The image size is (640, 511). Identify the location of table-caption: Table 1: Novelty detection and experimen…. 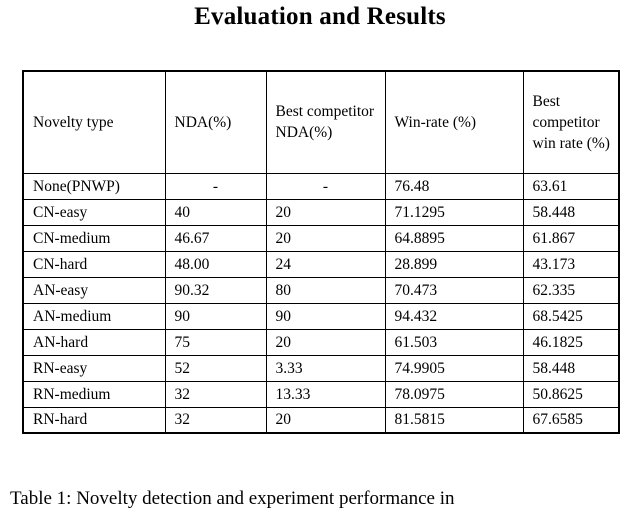
(232, 498).